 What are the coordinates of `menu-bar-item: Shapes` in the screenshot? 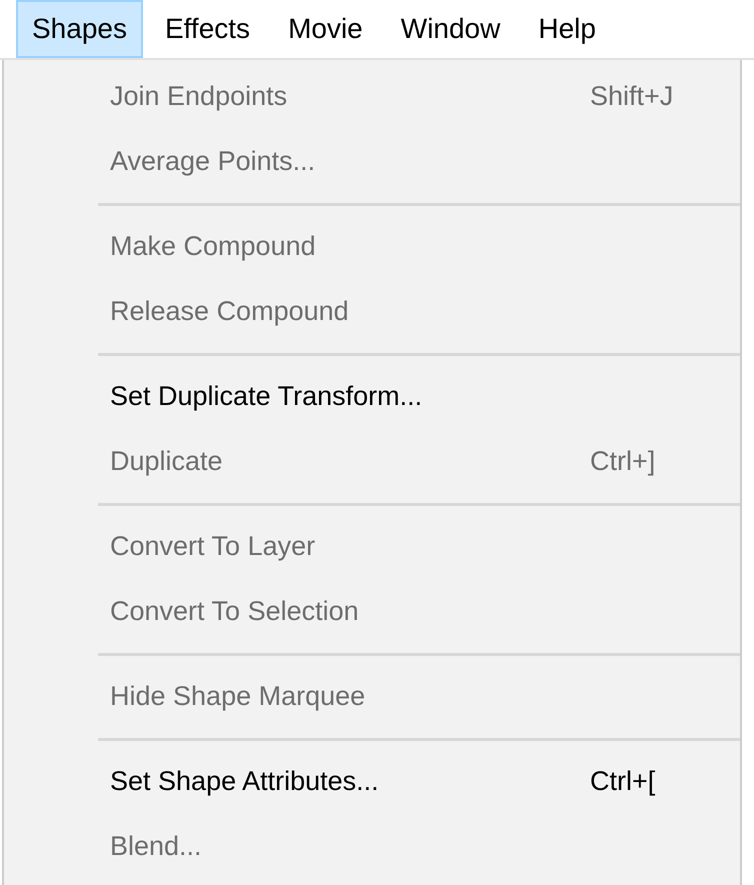 It's located at (79, 29).